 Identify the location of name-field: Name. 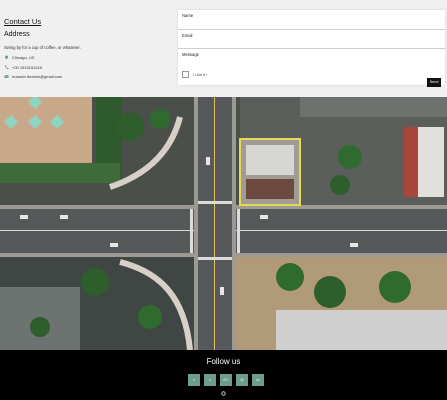
(311, 20).